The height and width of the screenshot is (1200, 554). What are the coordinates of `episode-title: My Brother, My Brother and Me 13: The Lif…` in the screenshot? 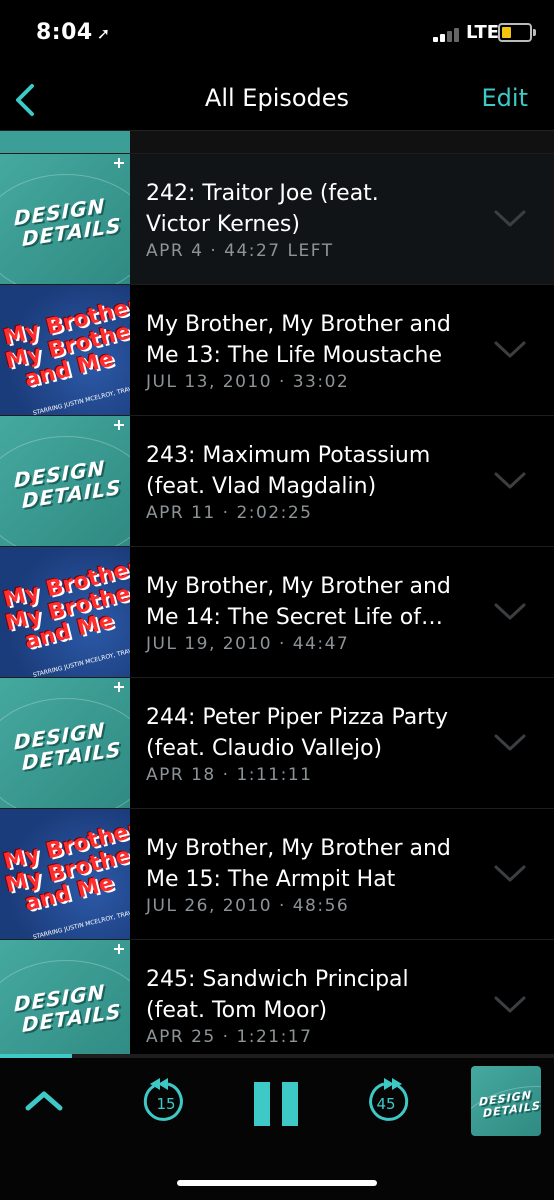 It's located at (306, 340).